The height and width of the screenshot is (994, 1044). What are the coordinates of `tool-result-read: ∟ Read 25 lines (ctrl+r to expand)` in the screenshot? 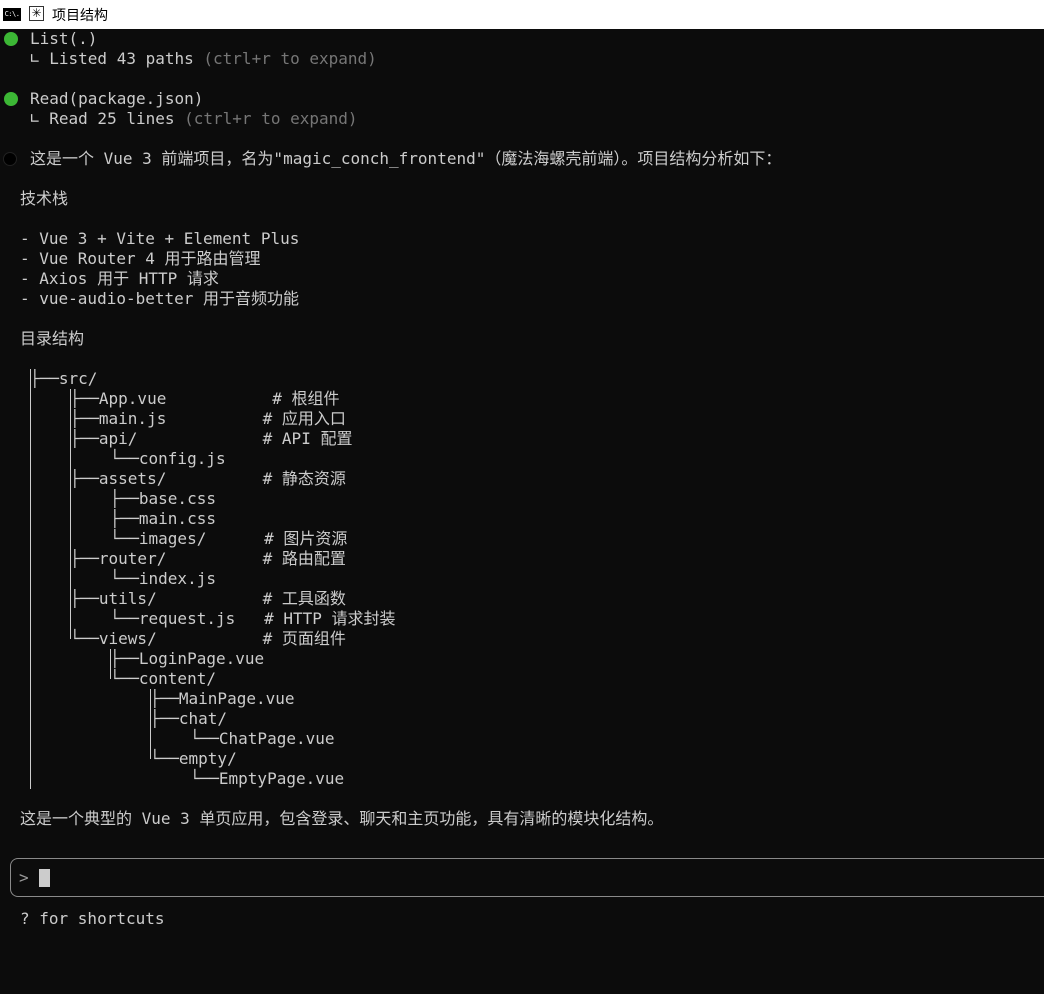 It's located at (194, 119).